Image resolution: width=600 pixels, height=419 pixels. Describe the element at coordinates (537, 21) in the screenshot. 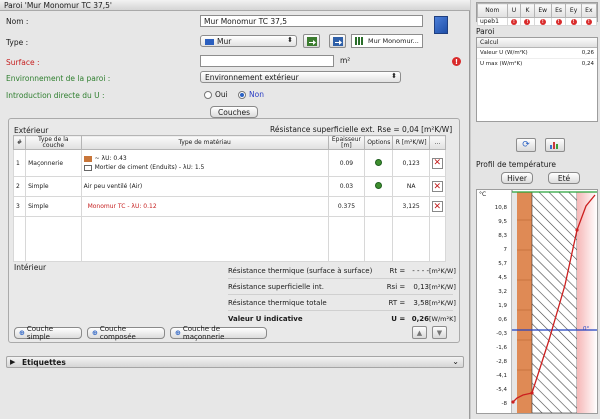

I see `table-row: upeb1 ! ! ! ! ! !` at that location.